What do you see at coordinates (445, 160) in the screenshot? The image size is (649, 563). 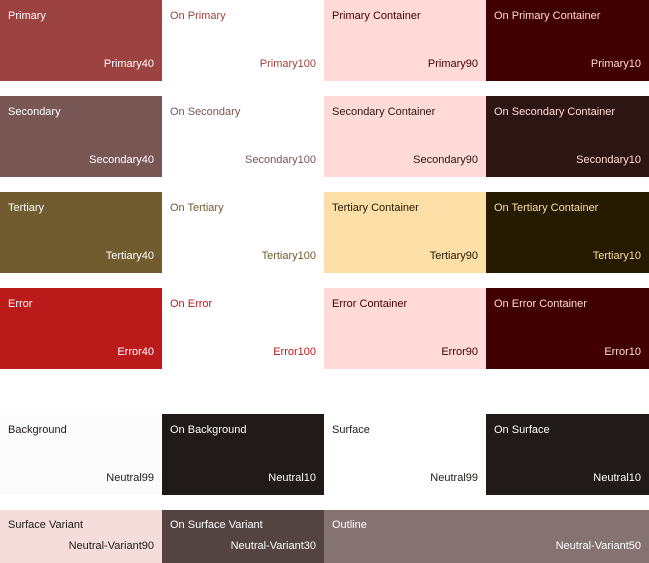 I see `swatch-tone-label: Secondary90` at bounding box center [445, 160].